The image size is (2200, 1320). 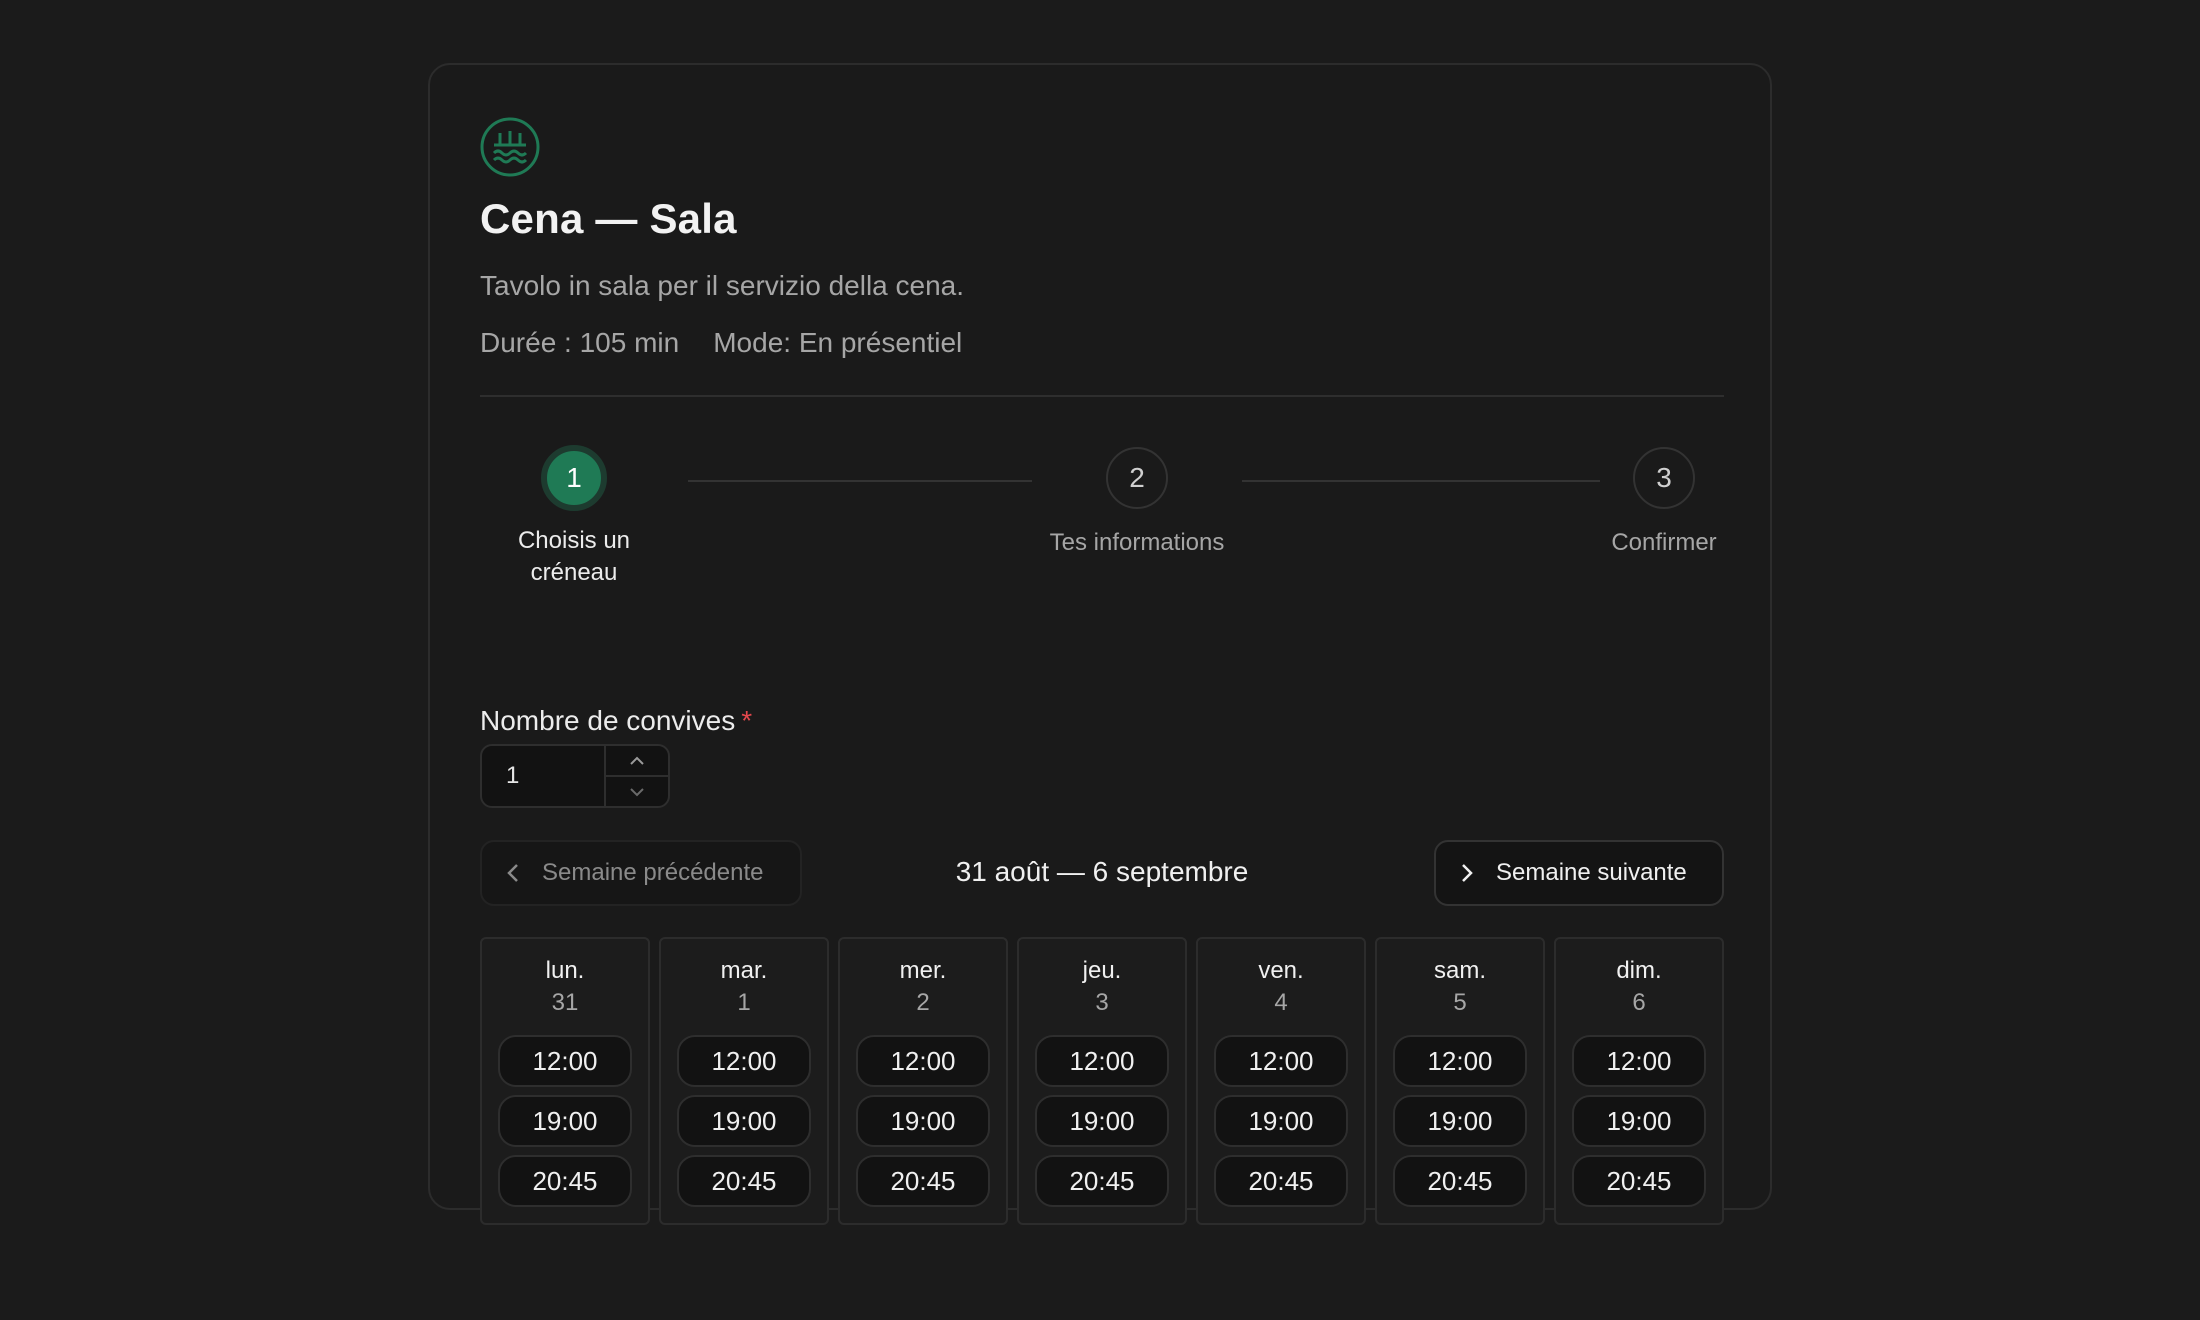 I want to click on day-name: lun., so click(x=565, y=970).